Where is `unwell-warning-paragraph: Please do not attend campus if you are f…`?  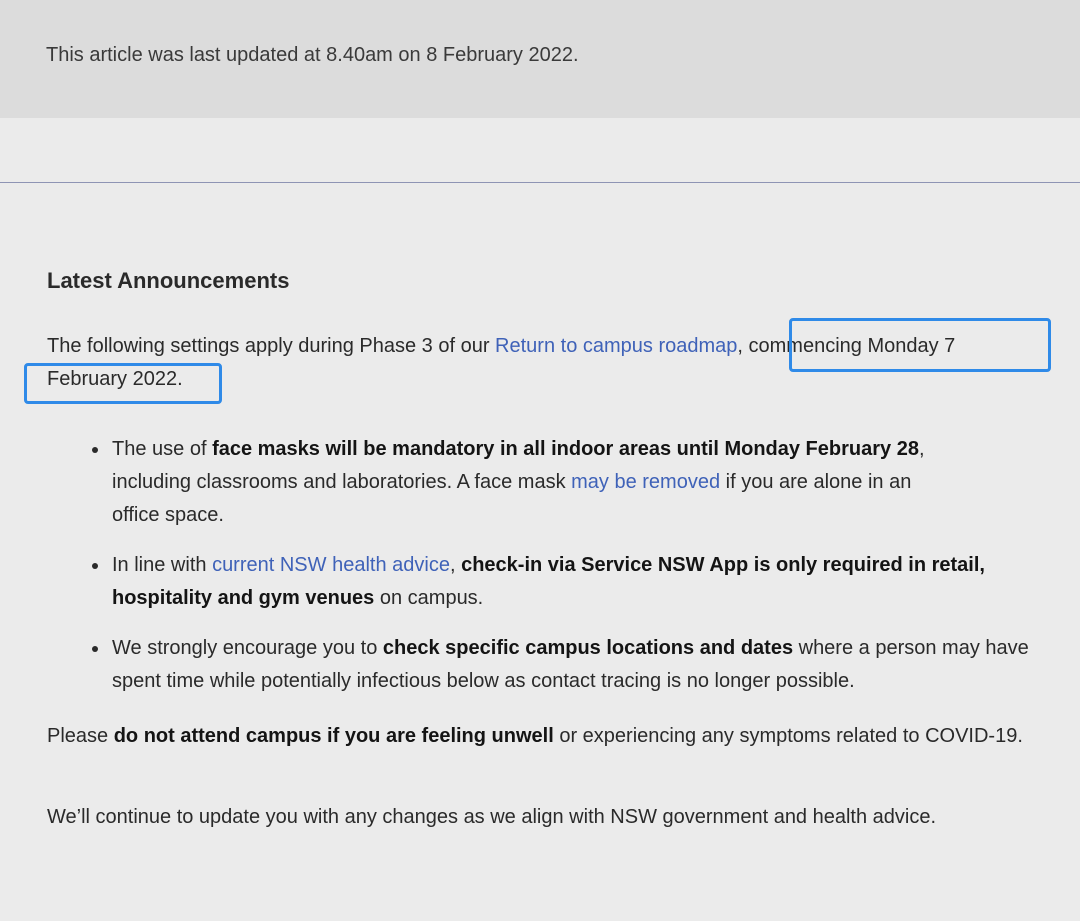
unwell-warning-paragraph: Please do not attend campus if you are f… is located at coordinates (554, 736).